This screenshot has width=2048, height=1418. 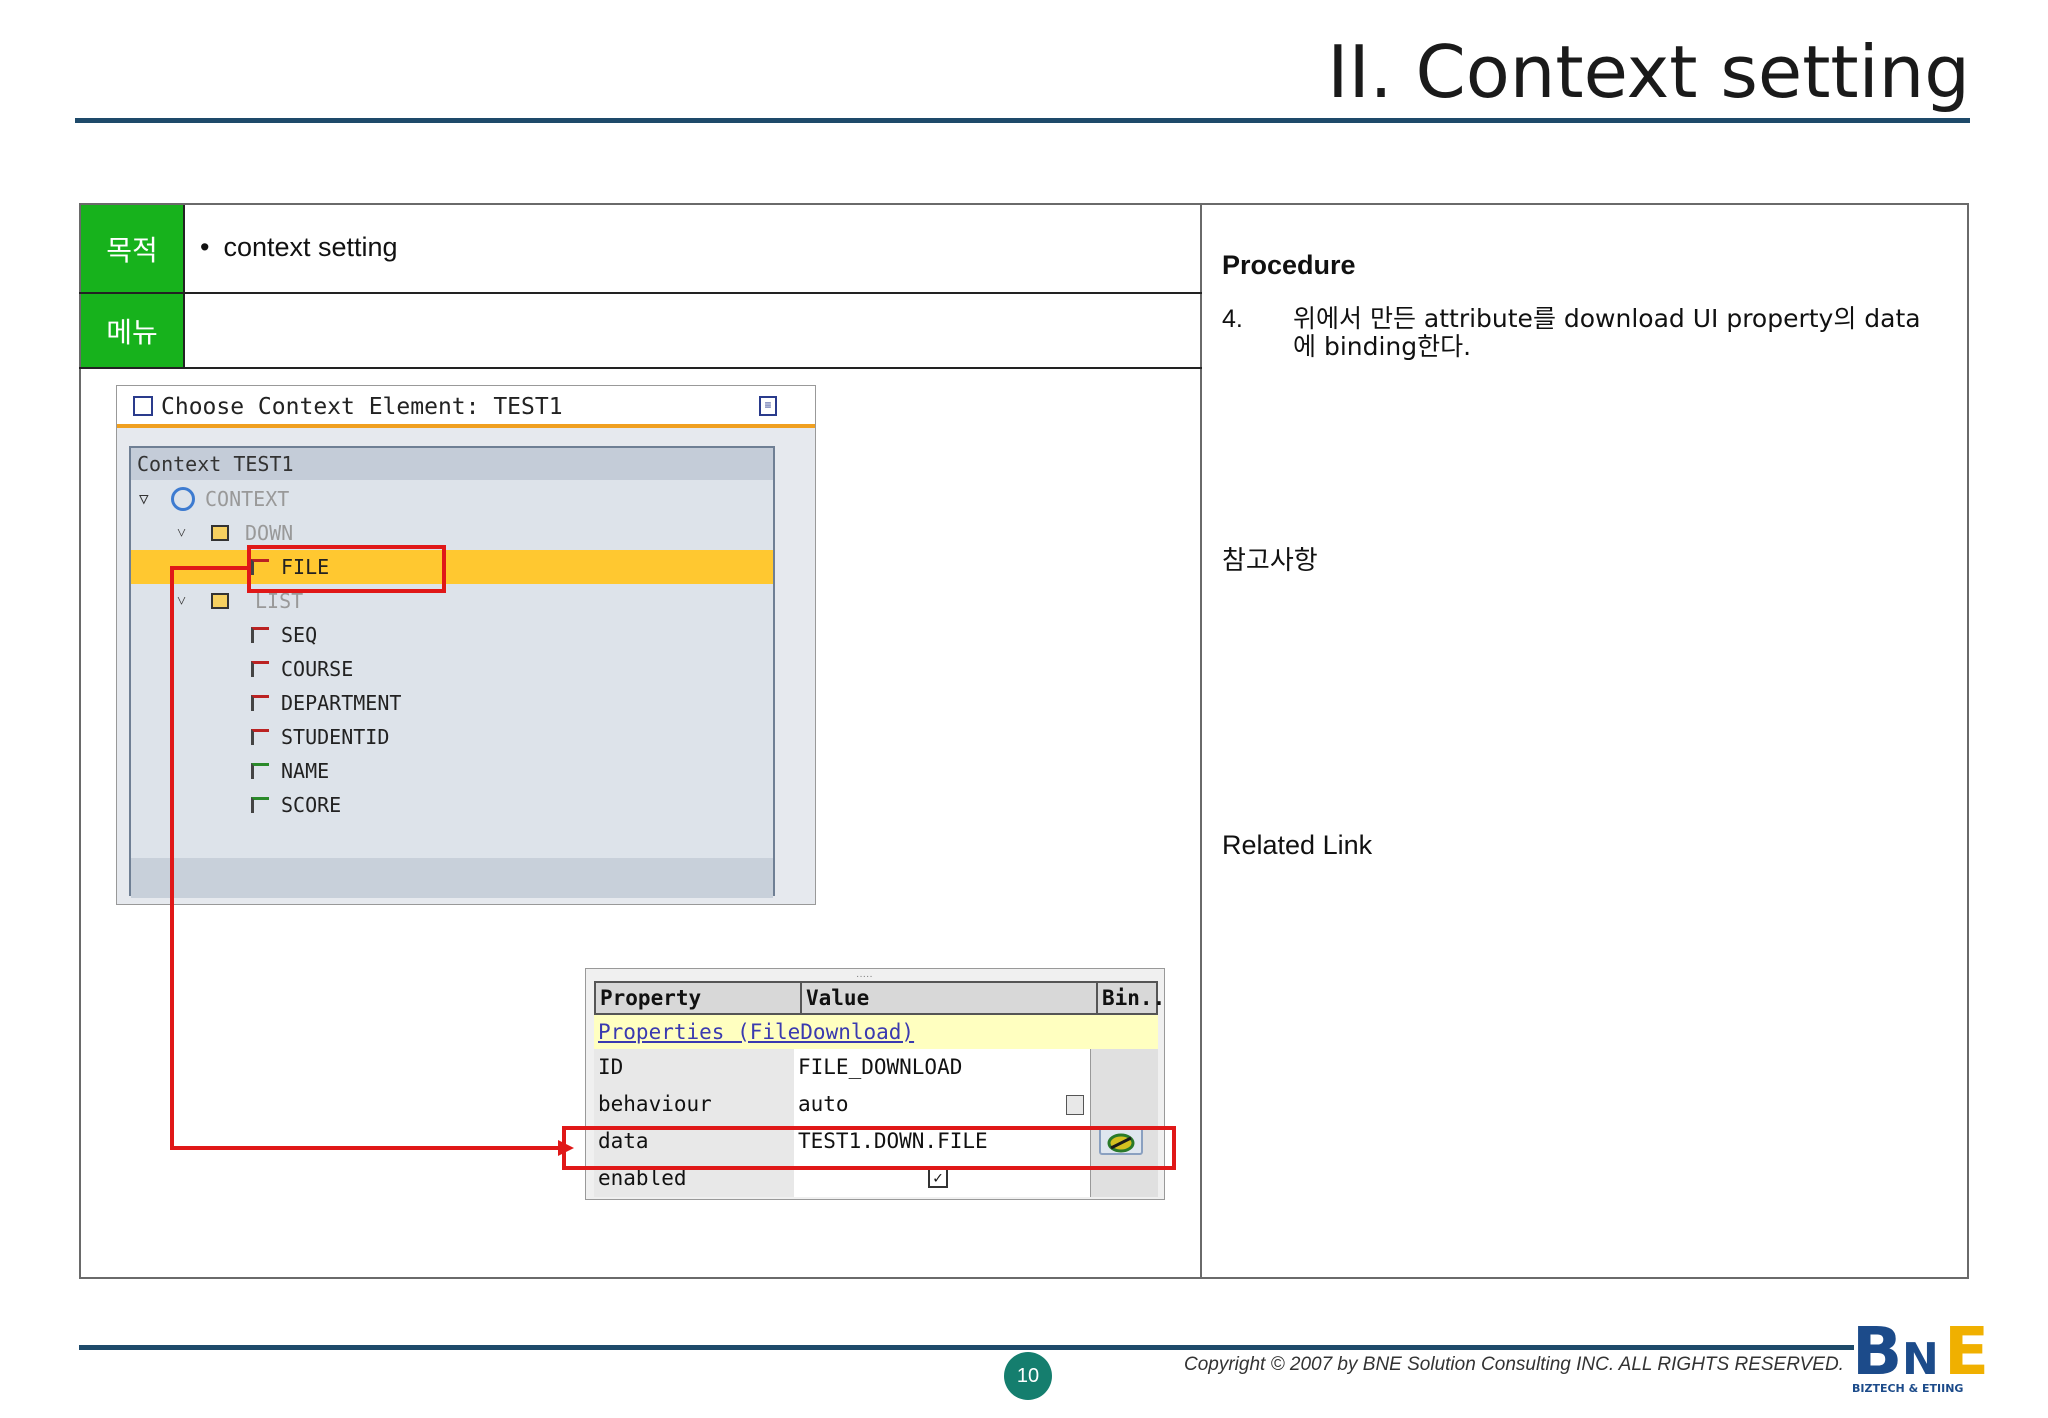 I want to click on property-name: behaviour, so click(x=694, y=1104).